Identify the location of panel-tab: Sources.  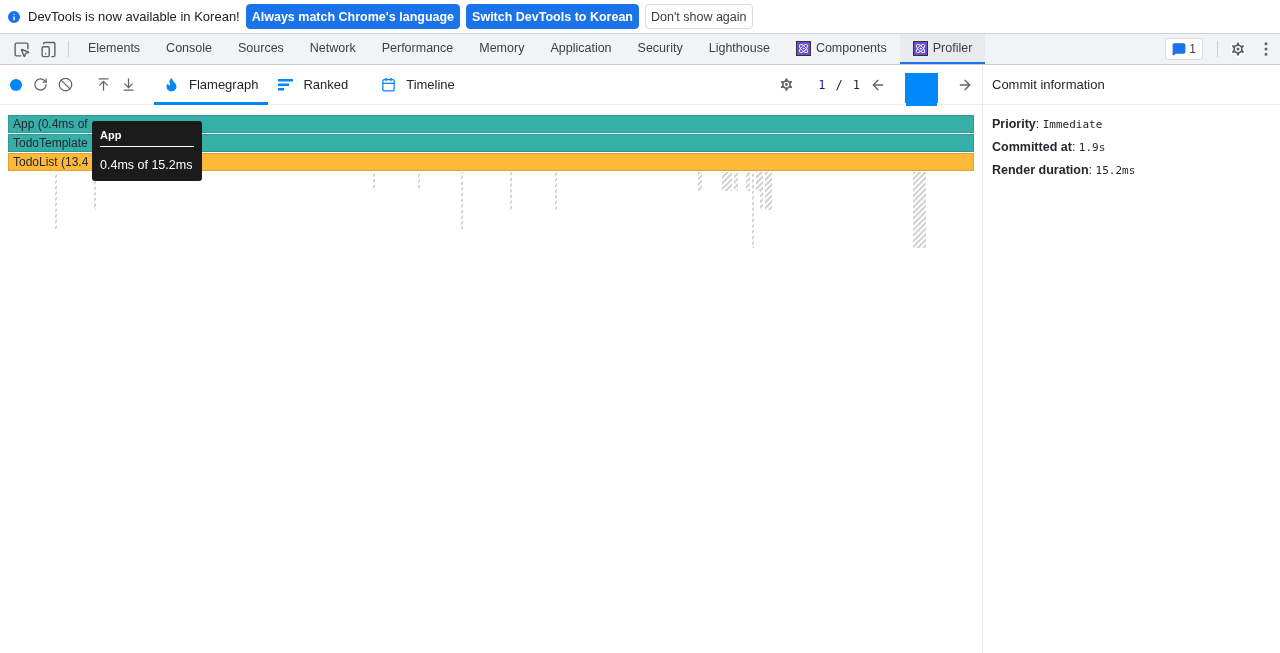
(261, 49).